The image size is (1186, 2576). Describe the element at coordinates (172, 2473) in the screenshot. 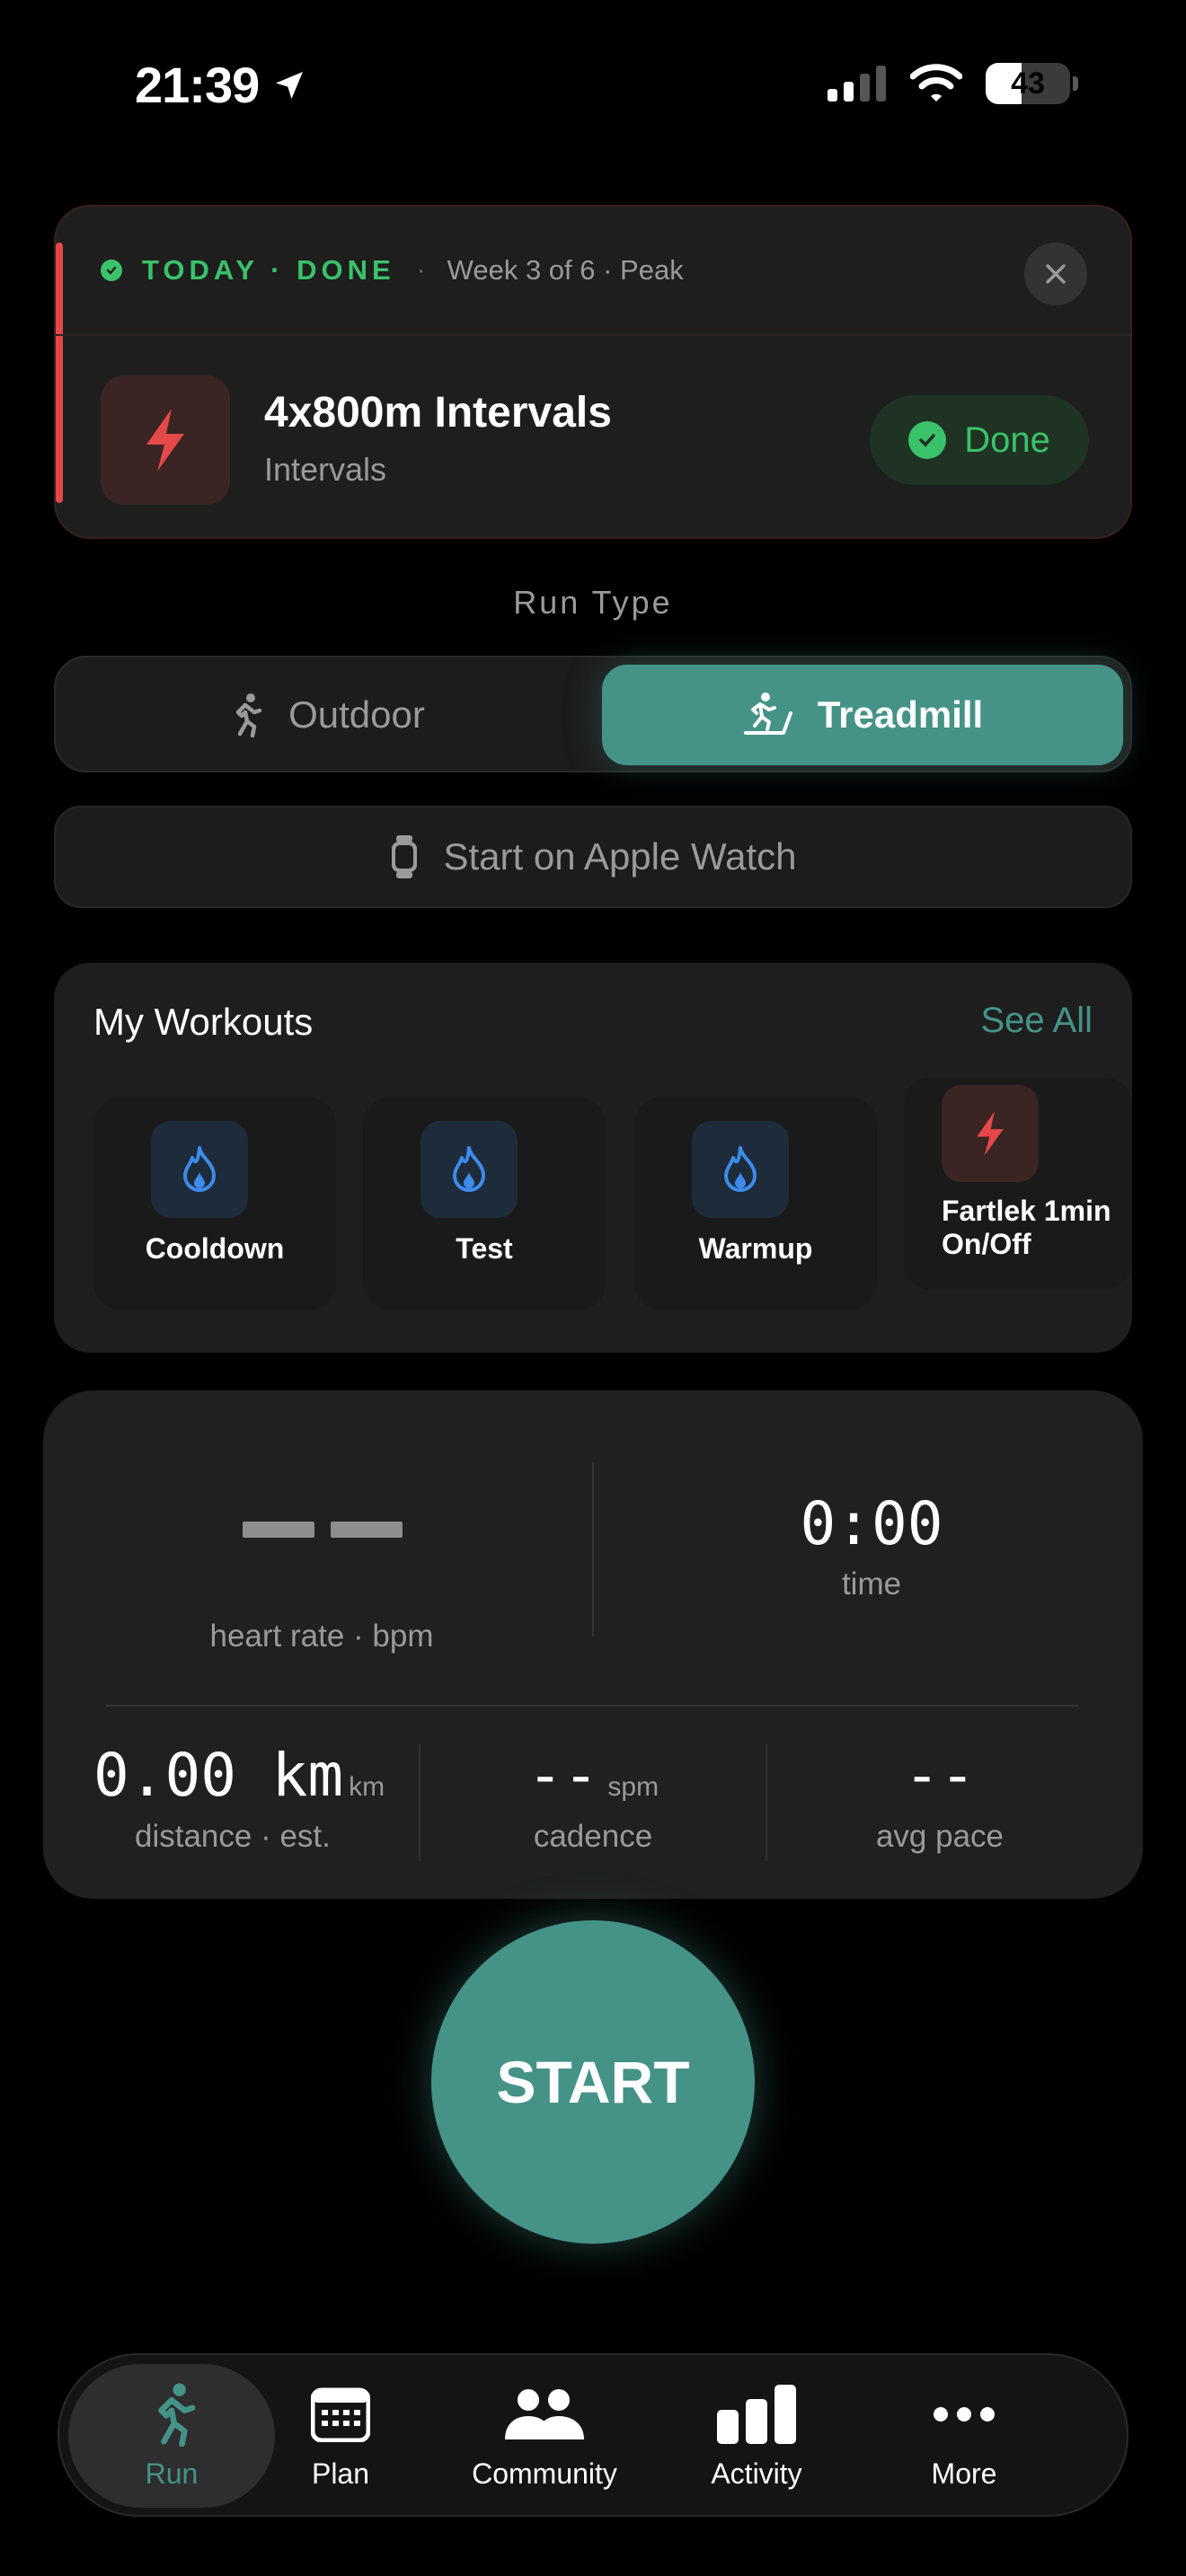

I see `tab-label: Run` at that location.